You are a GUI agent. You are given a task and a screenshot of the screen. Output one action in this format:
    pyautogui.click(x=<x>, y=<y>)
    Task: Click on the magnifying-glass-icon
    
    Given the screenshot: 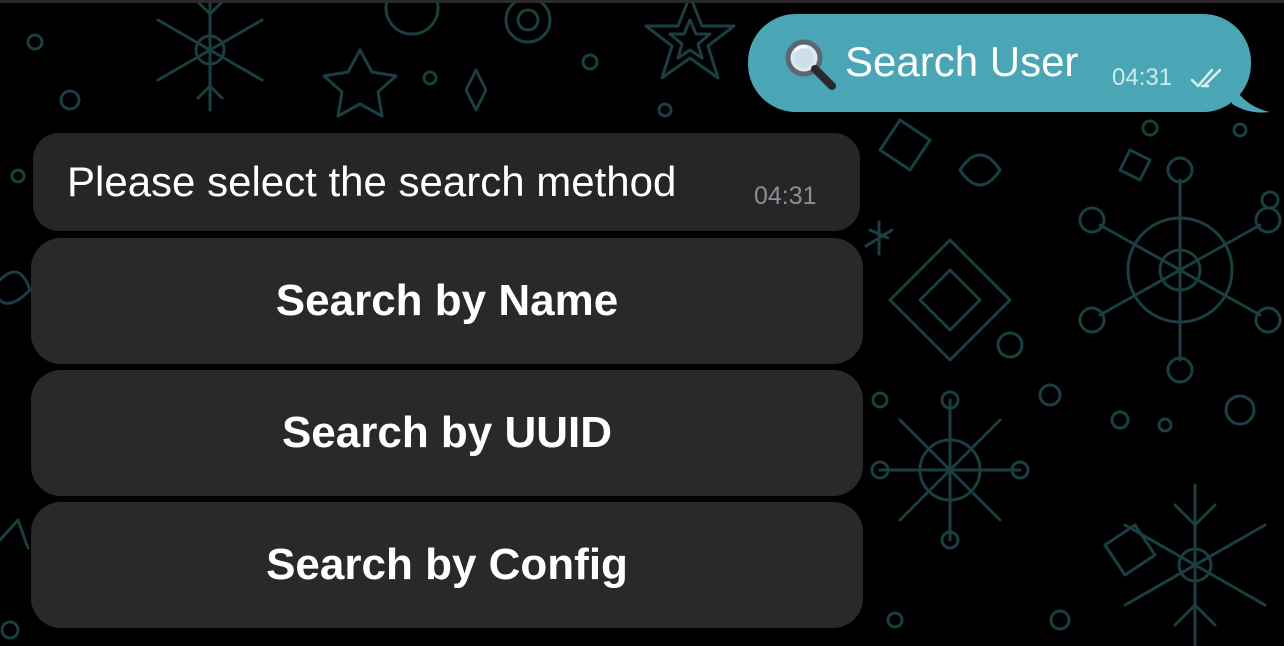 What is the action you would take?
    pyautogui.click(x=810, y=64)
    